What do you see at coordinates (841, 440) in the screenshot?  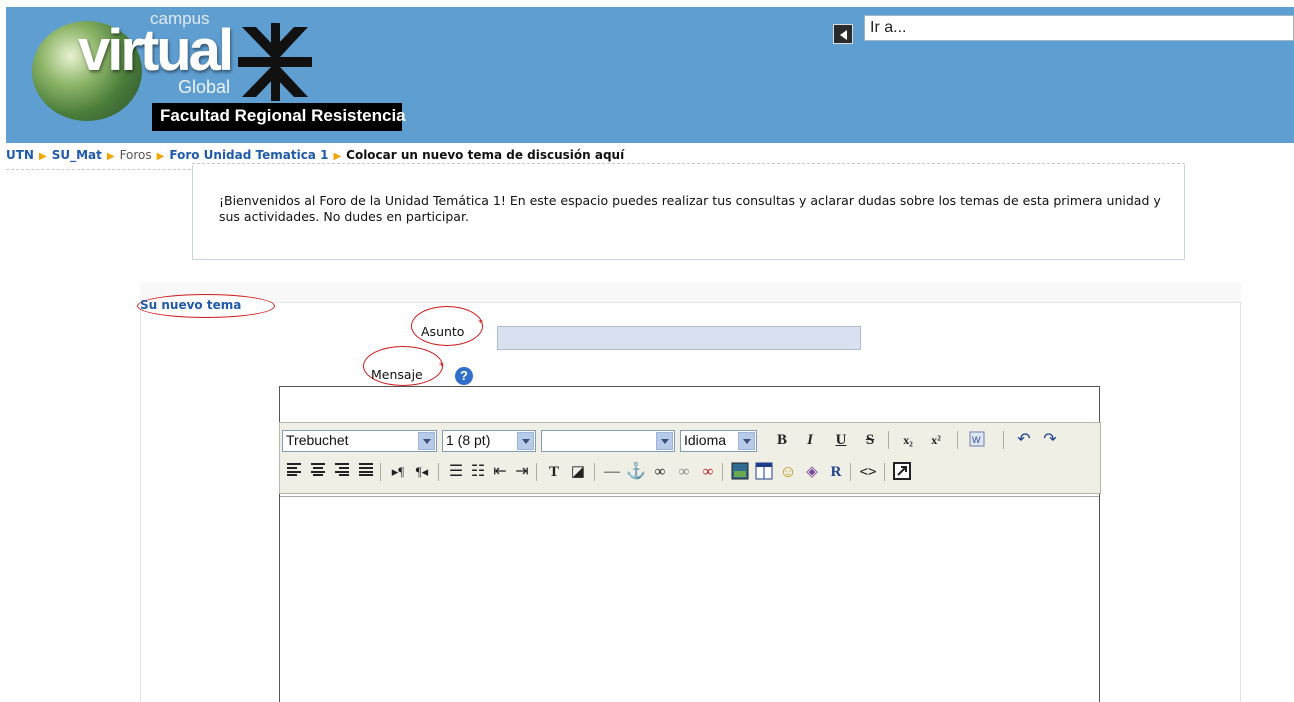 I see `underline-icon: U` at bounding box center [841, 440].